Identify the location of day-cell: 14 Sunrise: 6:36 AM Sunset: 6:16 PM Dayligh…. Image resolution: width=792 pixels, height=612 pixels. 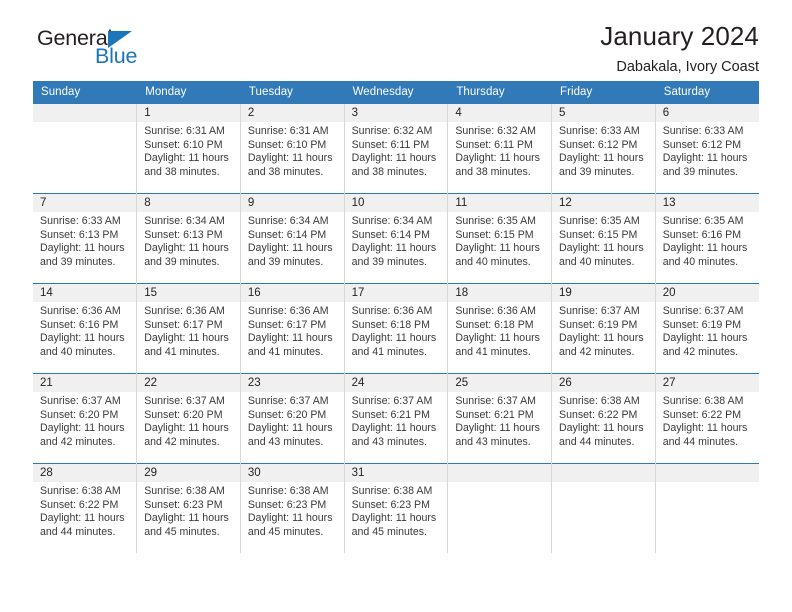
(85, 328).